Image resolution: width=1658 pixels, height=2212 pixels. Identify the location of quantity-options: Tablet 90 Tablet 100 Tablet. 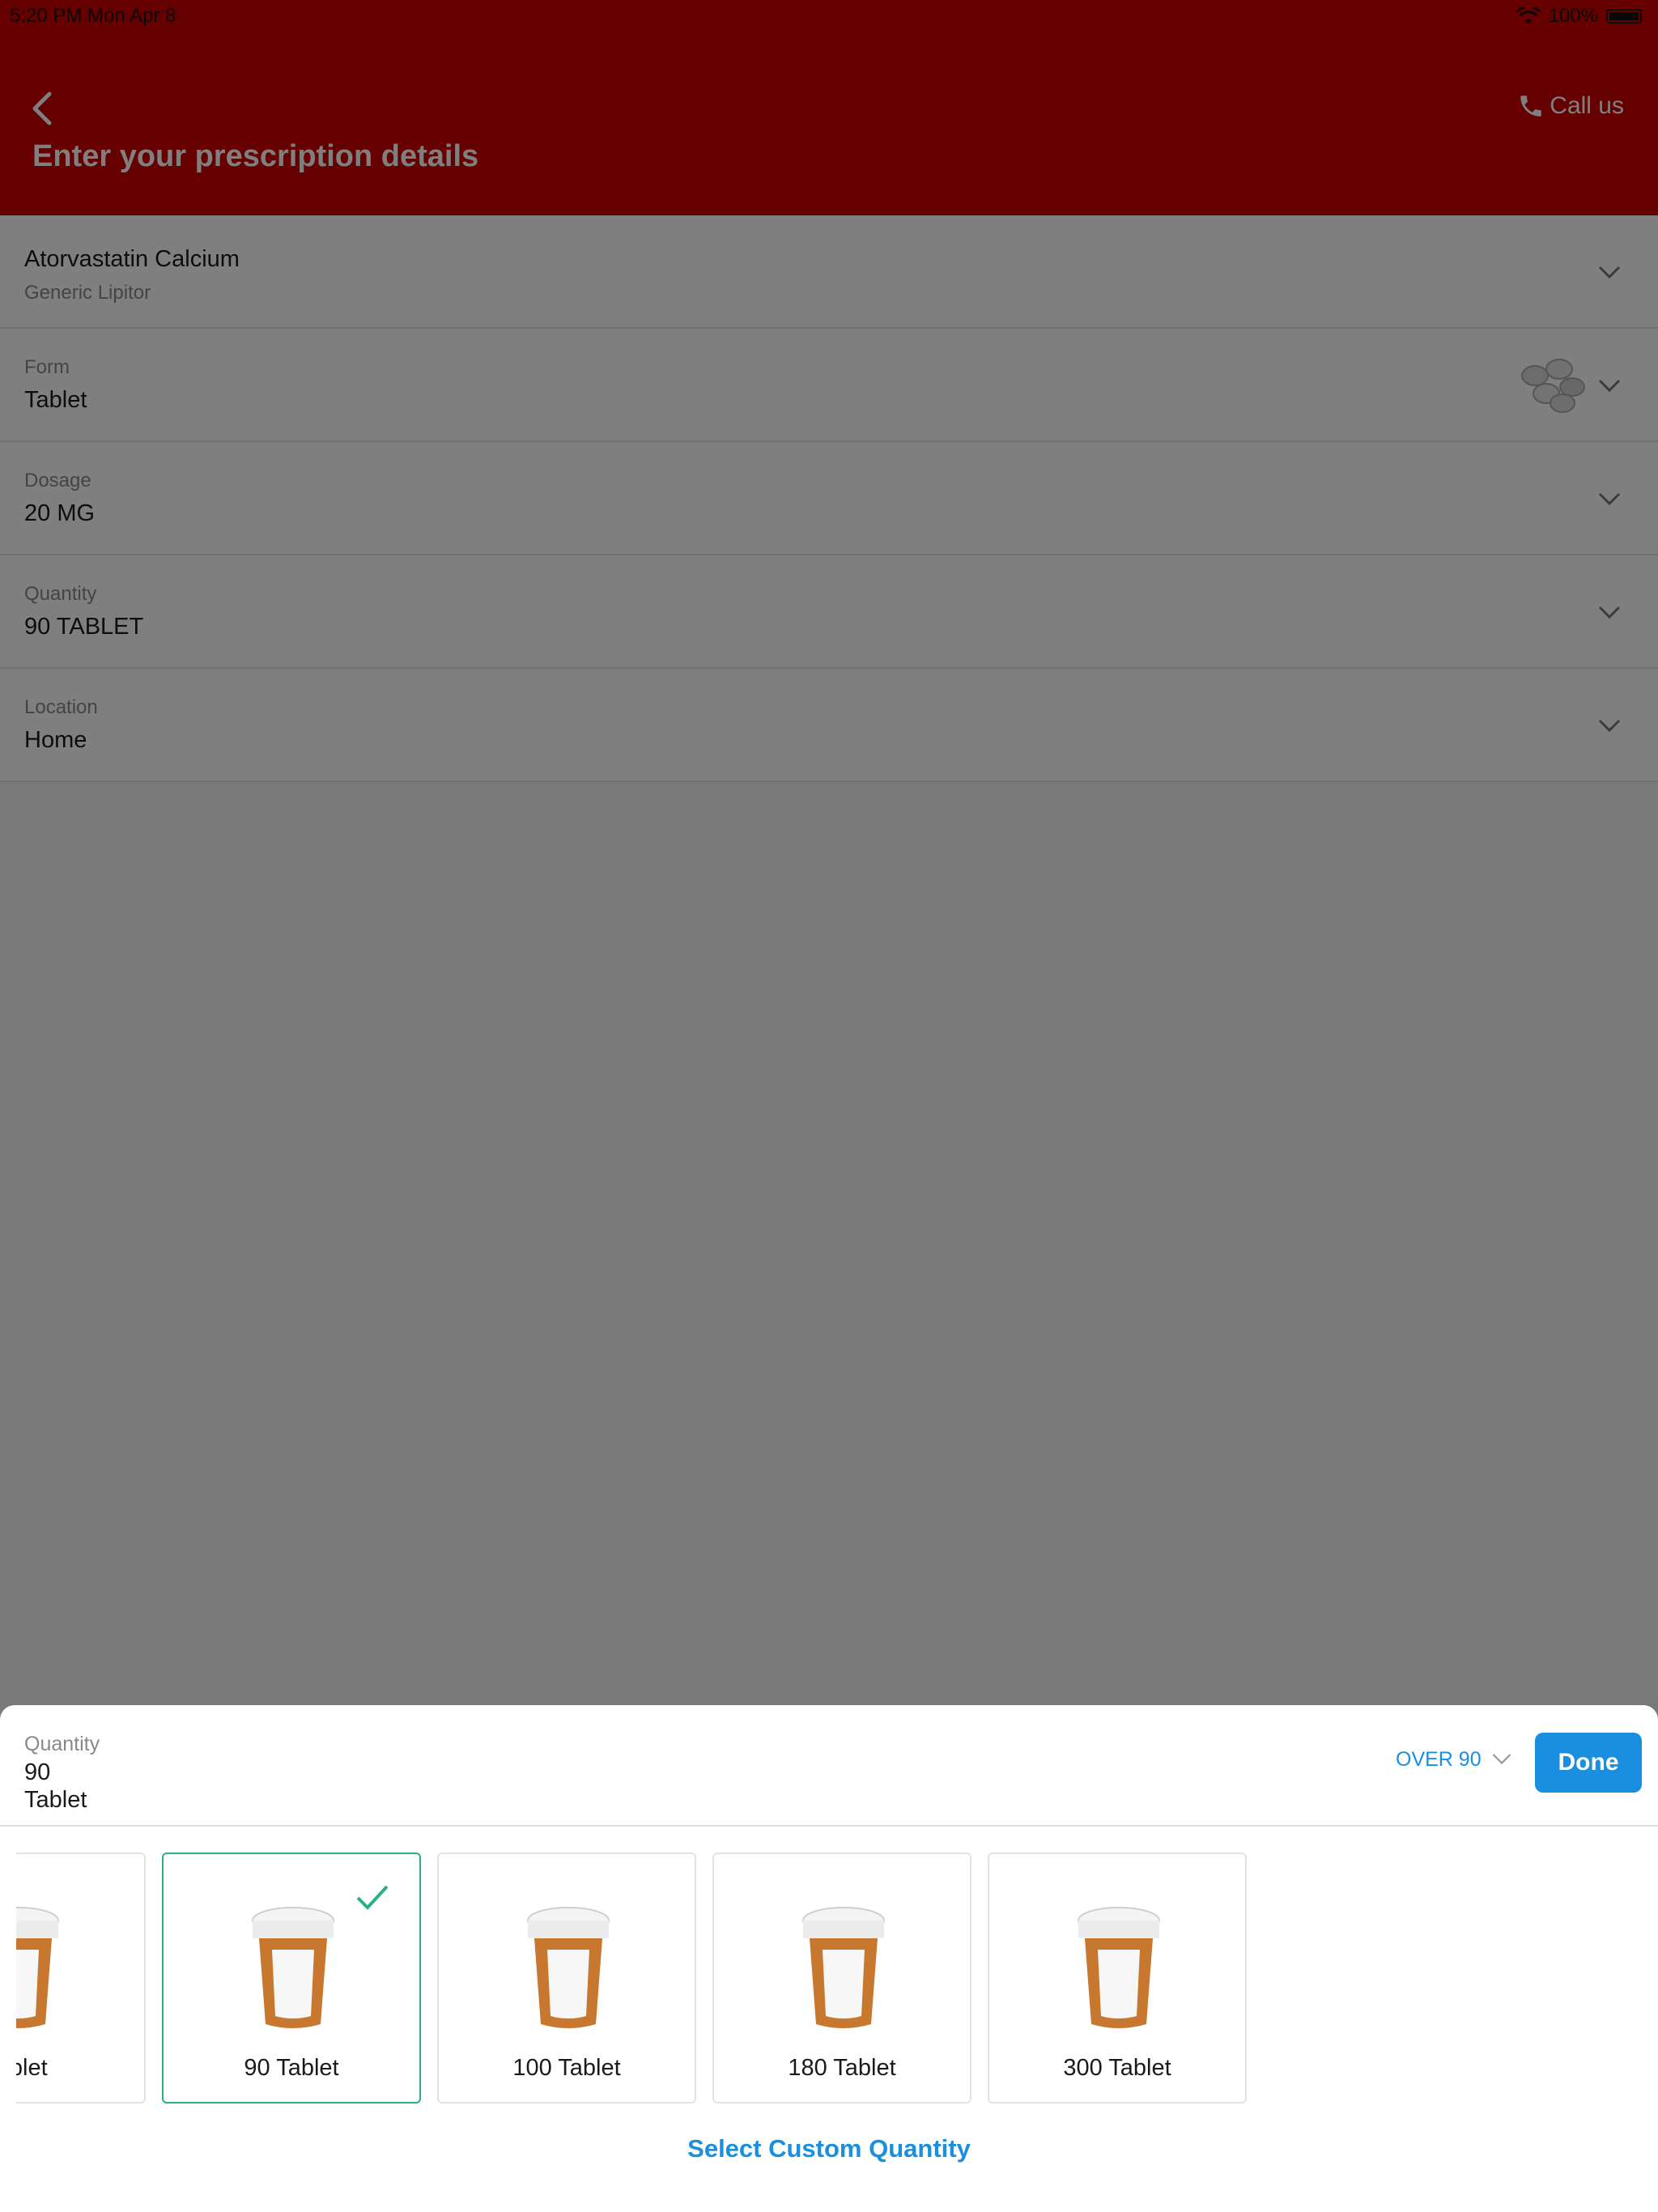
(829, 1979).